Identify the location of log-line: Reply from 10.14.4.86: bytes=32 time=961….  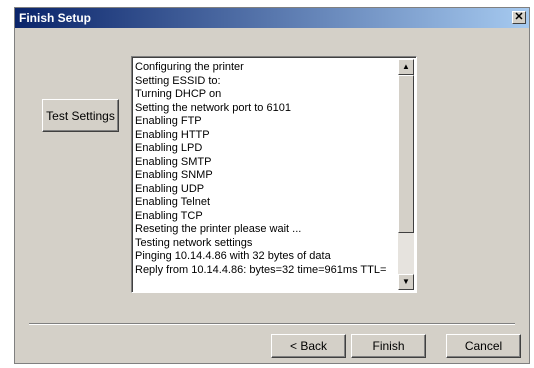
(261, 269).